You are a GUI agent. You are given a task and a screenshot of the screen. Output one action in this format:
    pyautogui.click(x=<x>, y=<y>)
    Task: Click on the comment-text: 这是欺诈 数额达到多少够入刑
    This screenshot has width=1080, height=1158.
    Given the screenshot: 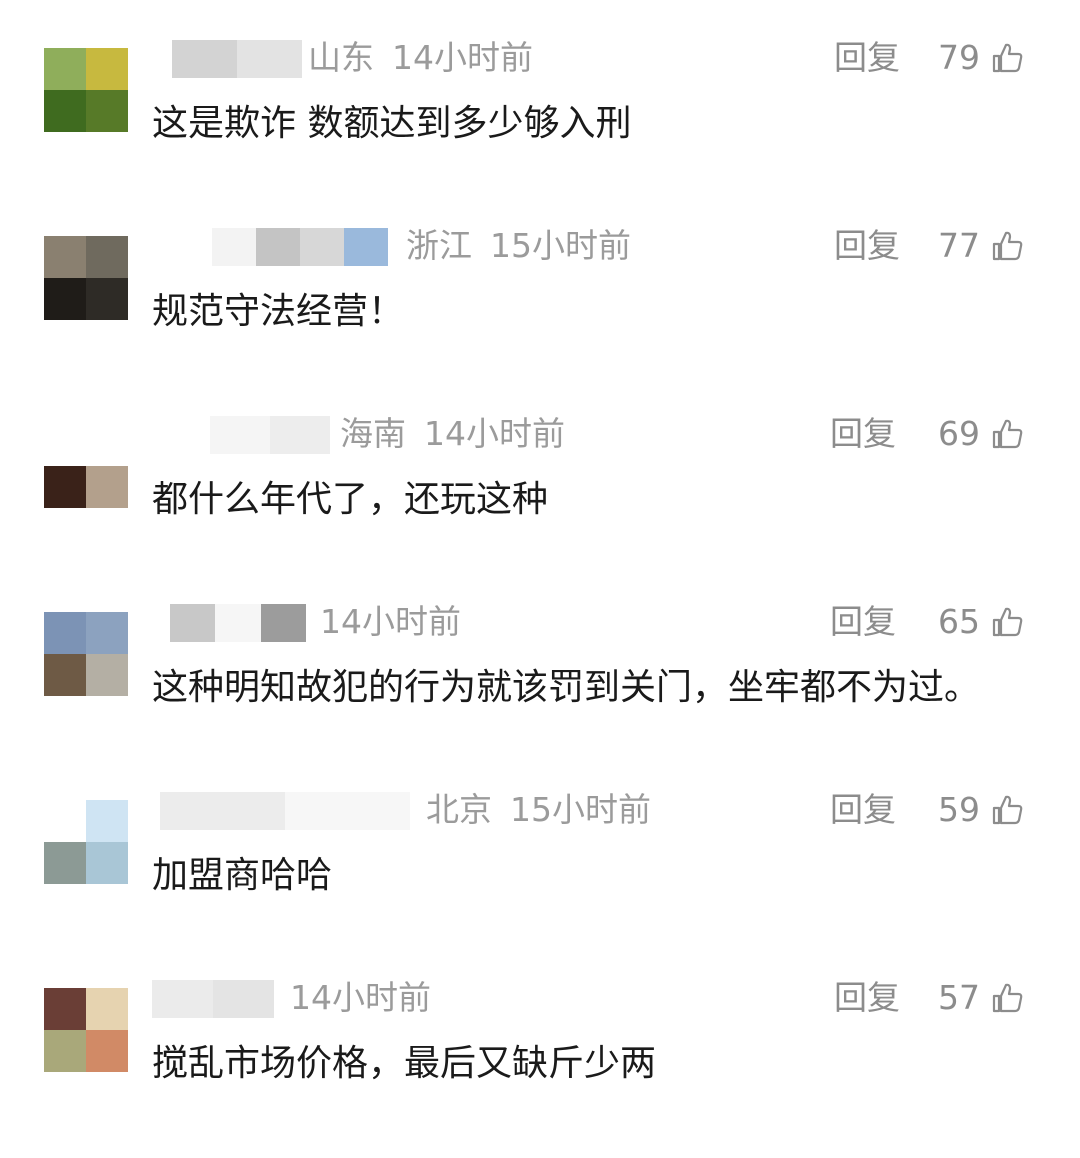 What is the action you would take?
    pyautogui.click(x=392, y=123)
    